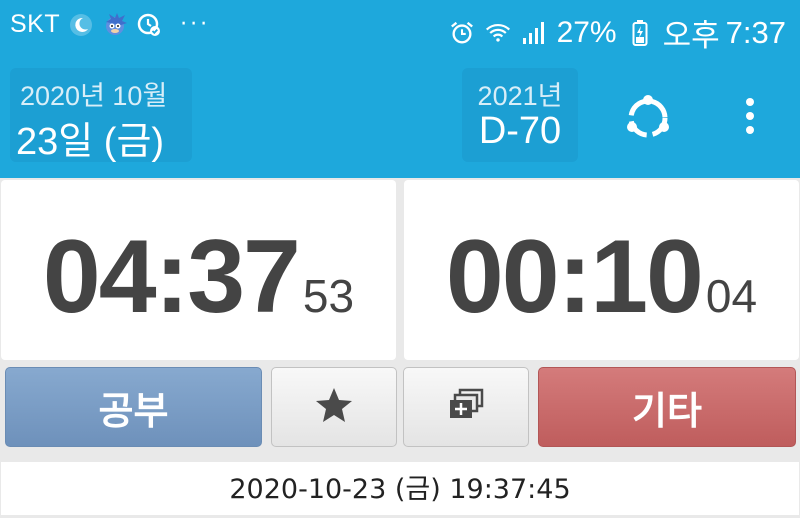  Describe the element at coordinates (574, 277) in the screenshot. I see `other-timer-hhmm: 00:10` at that location.